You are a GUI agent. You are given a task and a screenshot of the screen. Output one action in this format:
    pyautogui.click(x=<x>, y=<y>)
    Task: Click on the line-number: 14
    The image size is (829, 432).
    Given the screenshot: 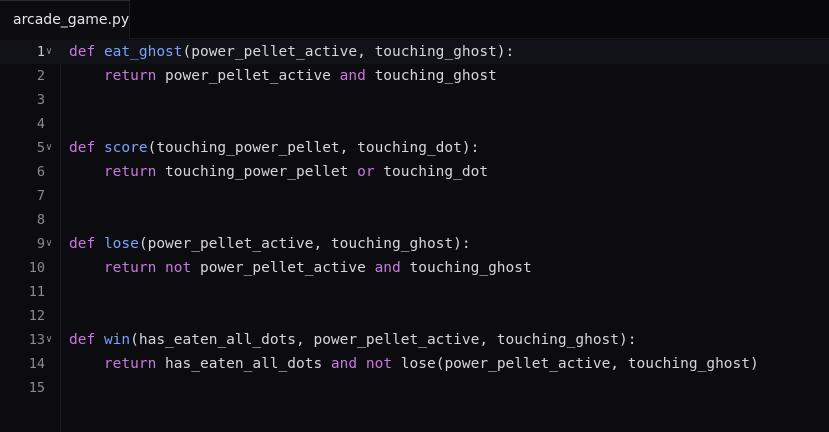 What is the action you would take?
    pyautogui.click(x=36, y=364)
    